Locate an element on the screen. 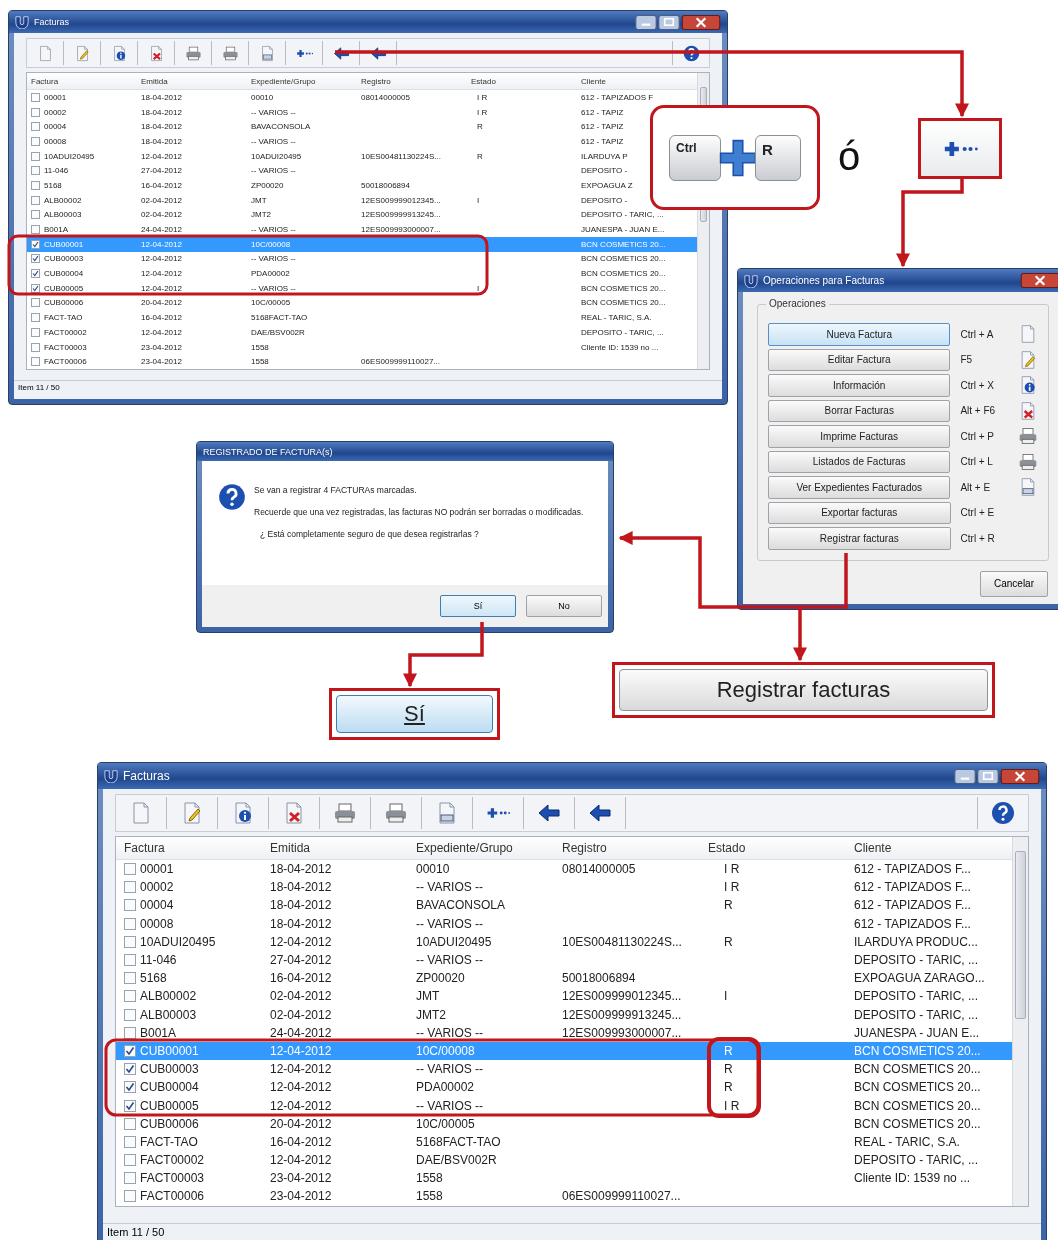 The height and width of the screenshot is (1240, 1058). table-cell: PDA00002 is located at coordinates (270, 274).